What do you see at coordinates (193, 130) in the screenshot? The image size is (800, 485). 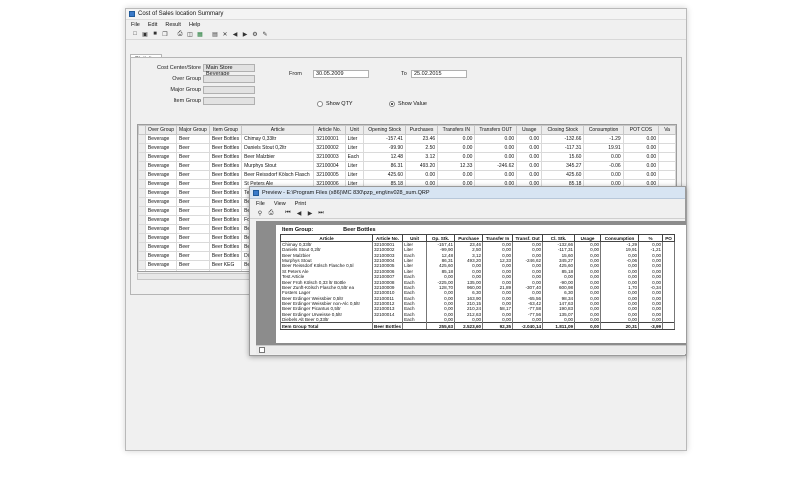 I see `grid-column-header: Major Group` at bounding box center [193, 130].